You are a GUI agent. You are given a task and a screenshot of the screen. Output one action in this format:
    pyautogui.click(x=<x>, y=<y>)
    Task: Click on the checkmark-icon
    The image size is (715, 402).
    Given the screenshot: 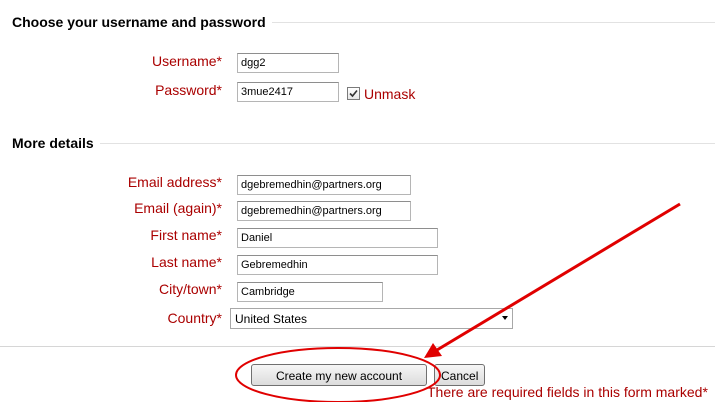 What is the action you would take?
    pyautogui.click(x=353, y=93)
    